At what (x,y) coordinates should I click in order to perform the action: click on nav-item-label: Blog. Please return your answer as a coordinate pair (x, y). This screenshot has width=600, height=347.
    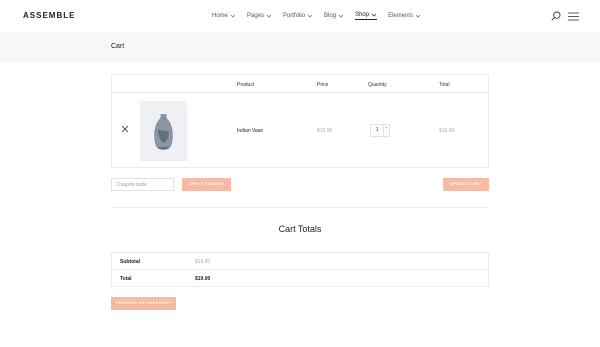
    Looking at the image, I should click on (330, 16).